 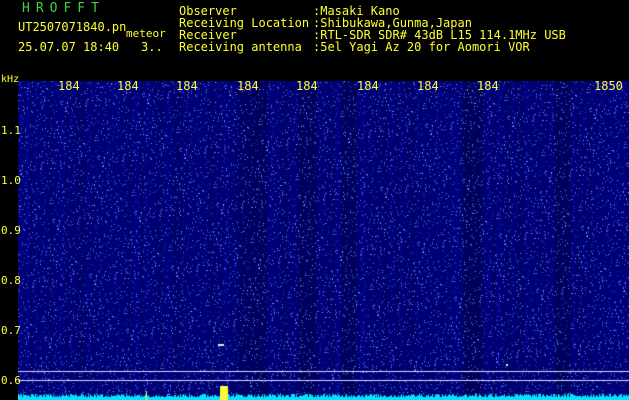 I want to click on y-tick-label: 0.8, so click(x=11, y=280).